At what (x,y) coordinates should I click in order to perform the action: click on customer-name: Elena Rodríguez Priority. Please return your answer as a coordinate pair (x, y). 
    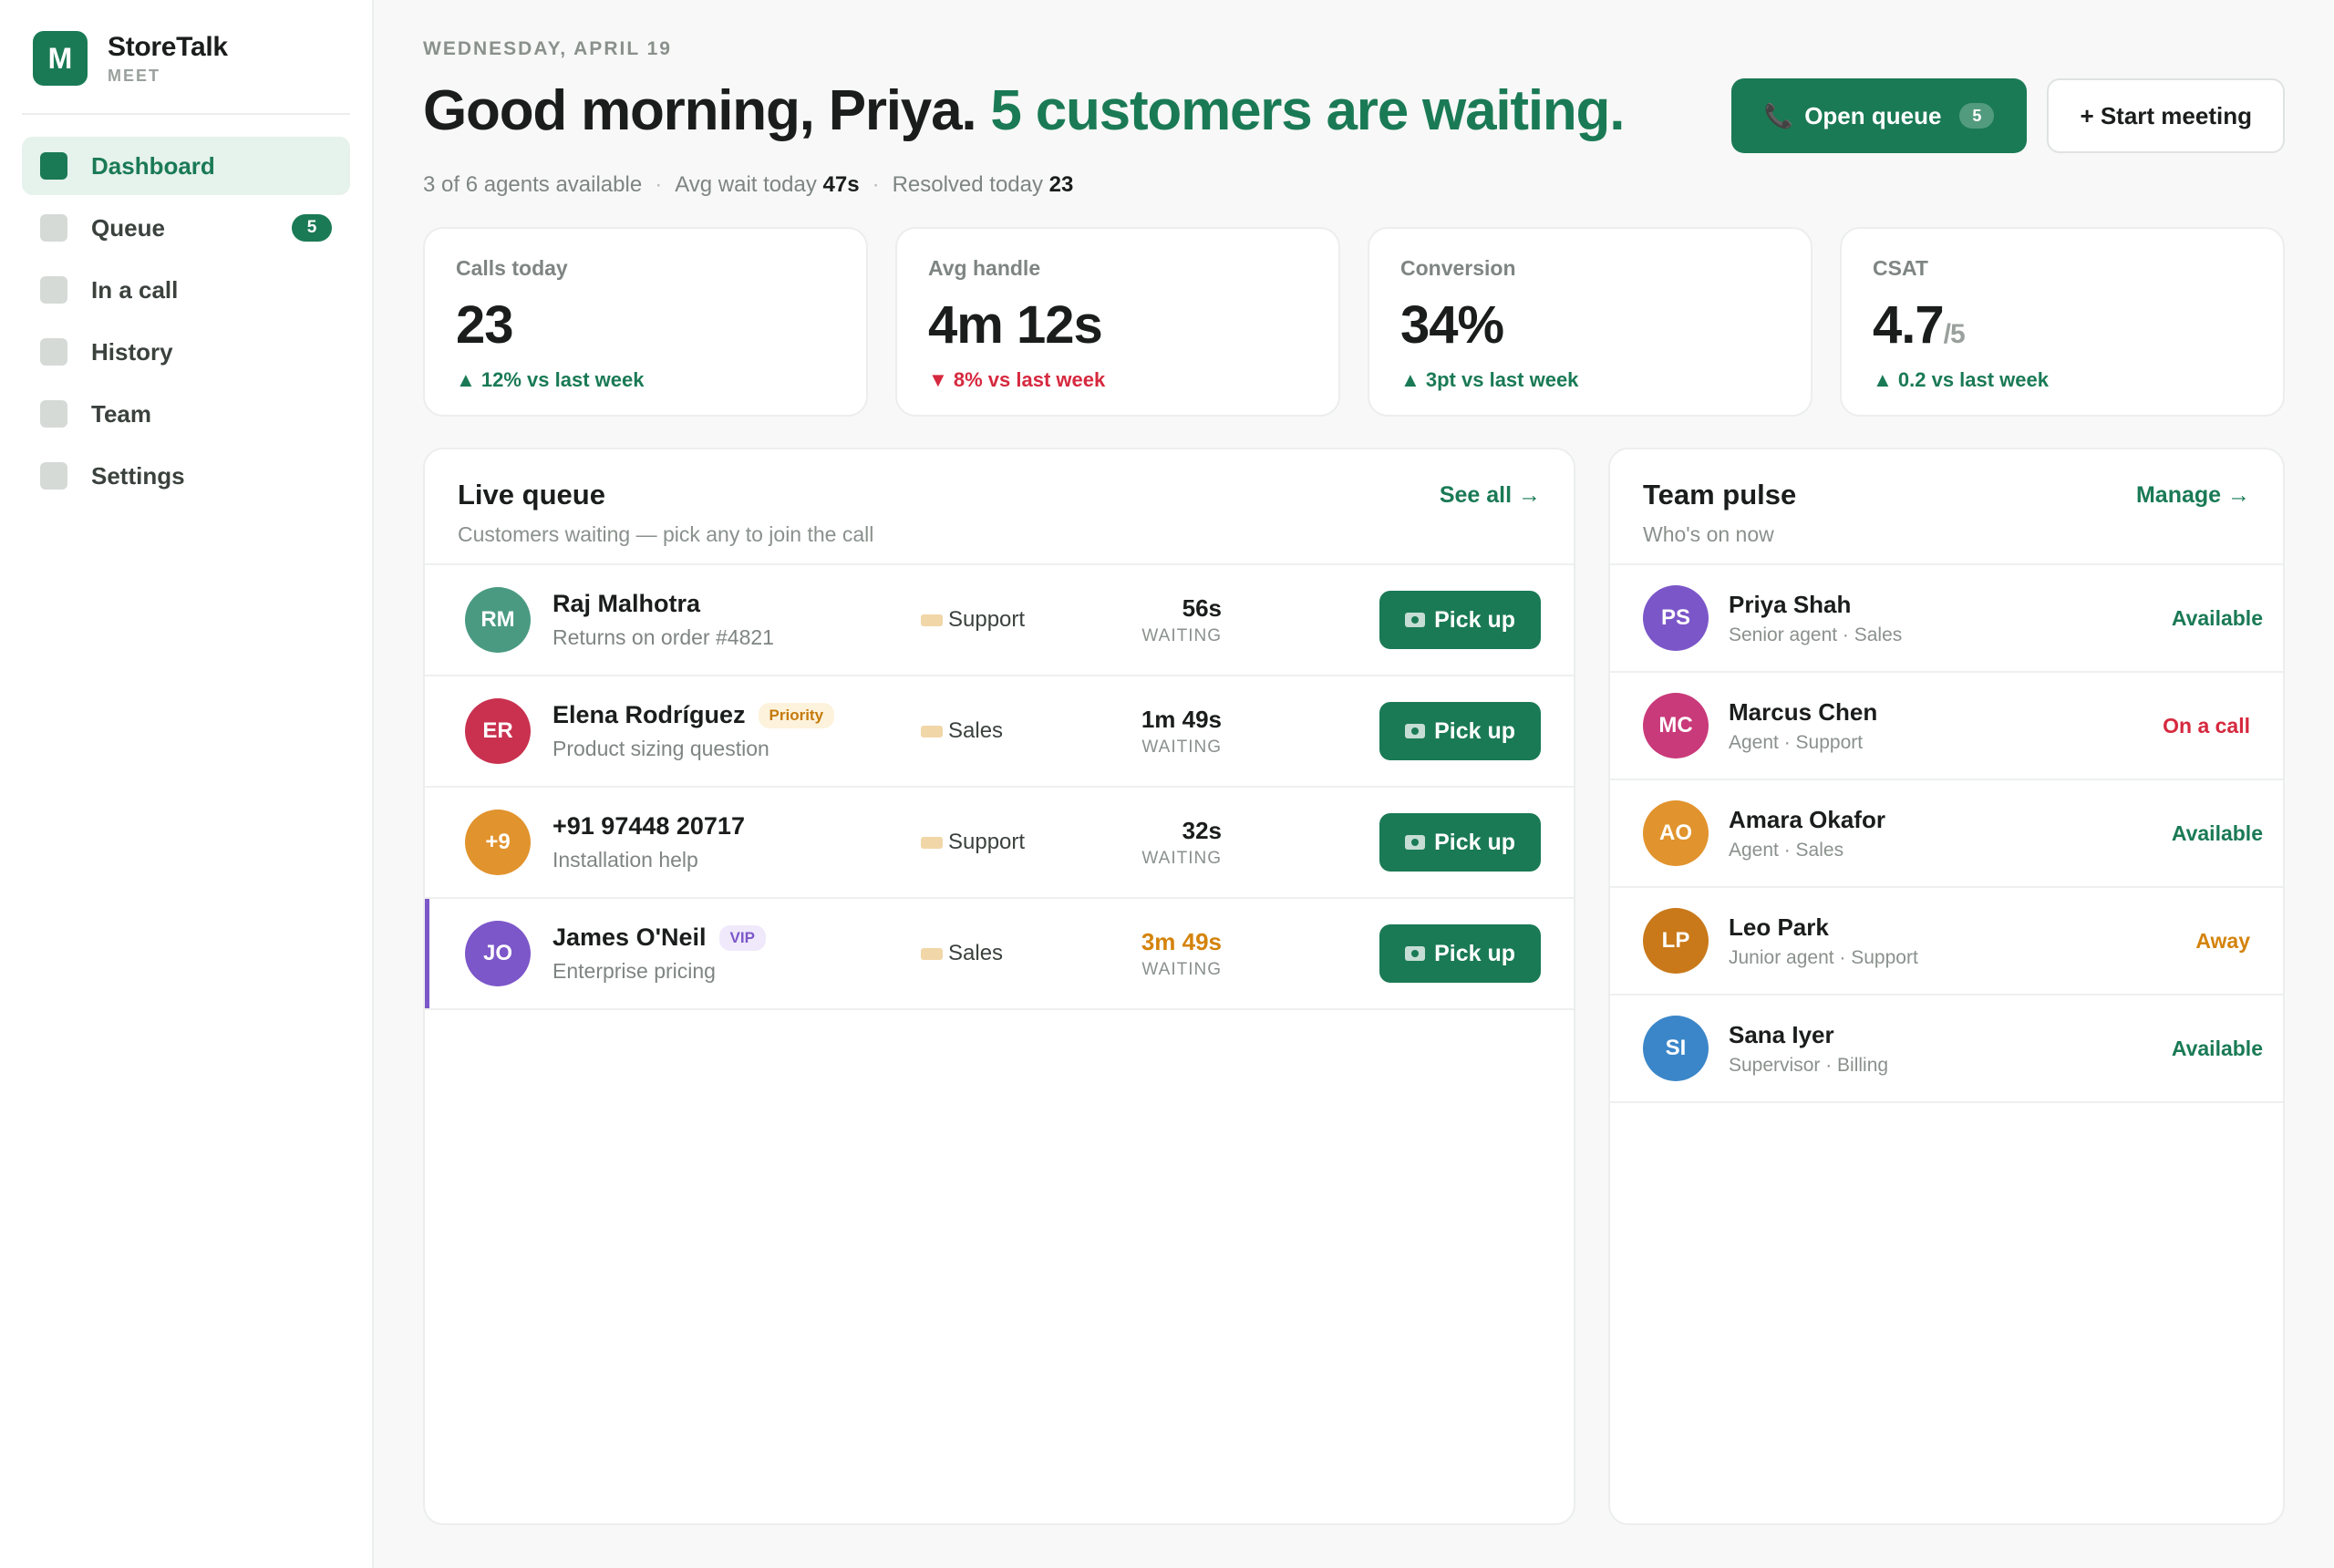
    Looking at the image, I should click on (737, 715).